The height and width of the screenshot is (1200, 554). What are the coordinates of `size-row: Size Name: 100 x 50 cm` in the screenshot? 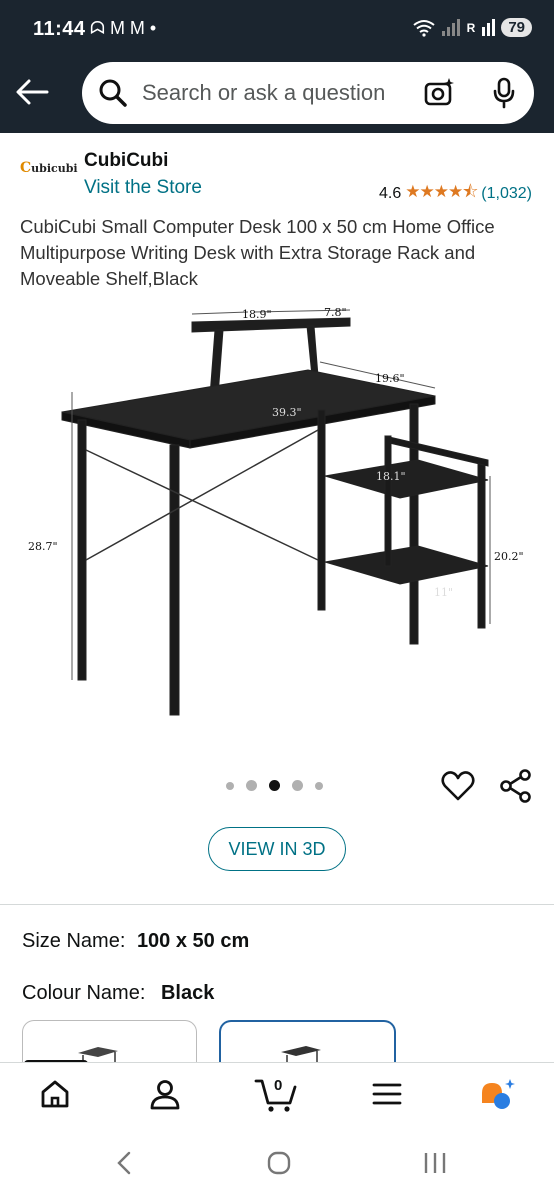 It's located at (135, 941).